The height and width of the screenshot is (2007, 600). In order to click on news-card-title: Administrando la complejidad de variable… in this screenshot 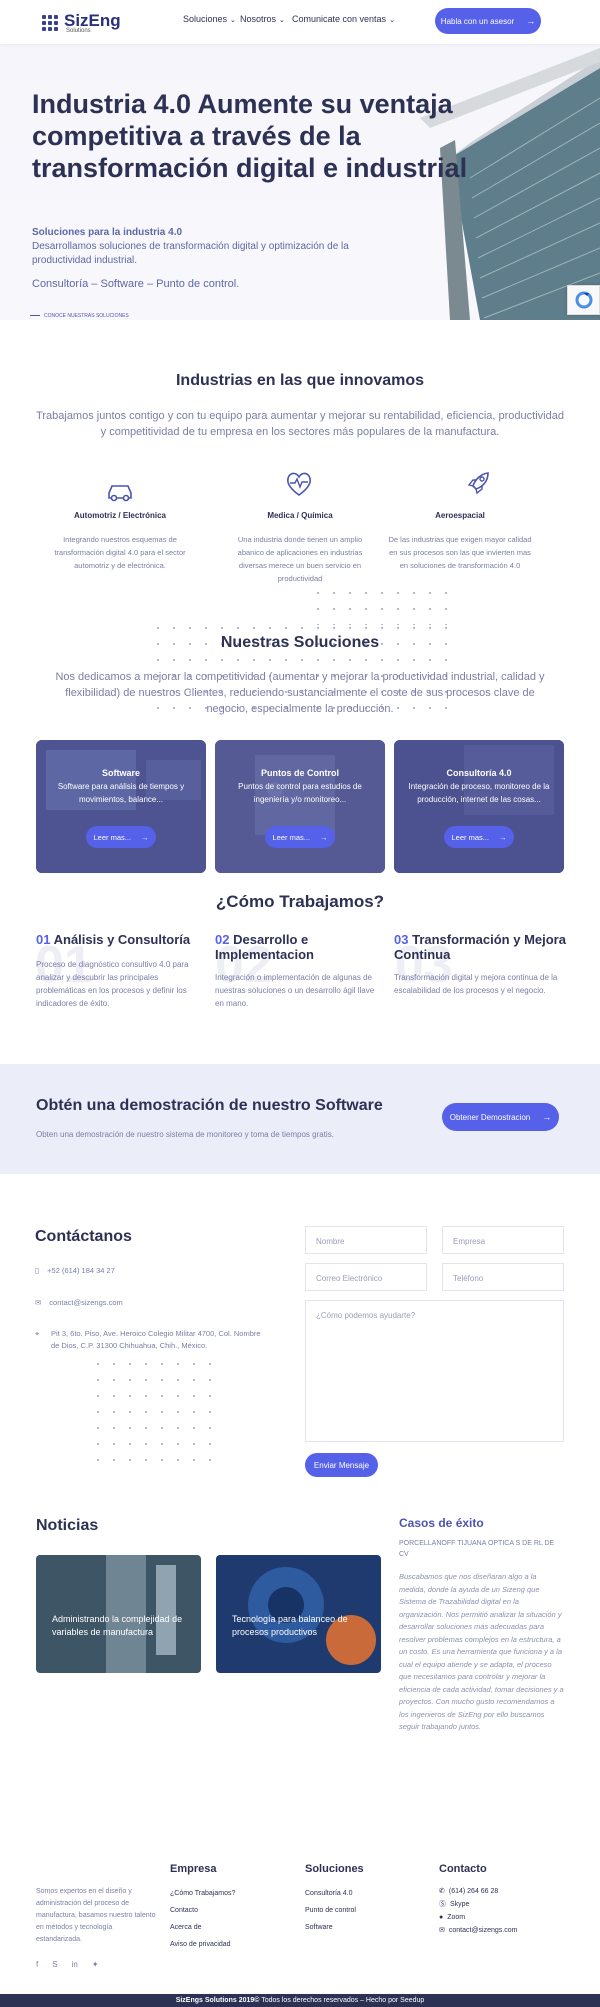, I will do `click(117, 1625)`.